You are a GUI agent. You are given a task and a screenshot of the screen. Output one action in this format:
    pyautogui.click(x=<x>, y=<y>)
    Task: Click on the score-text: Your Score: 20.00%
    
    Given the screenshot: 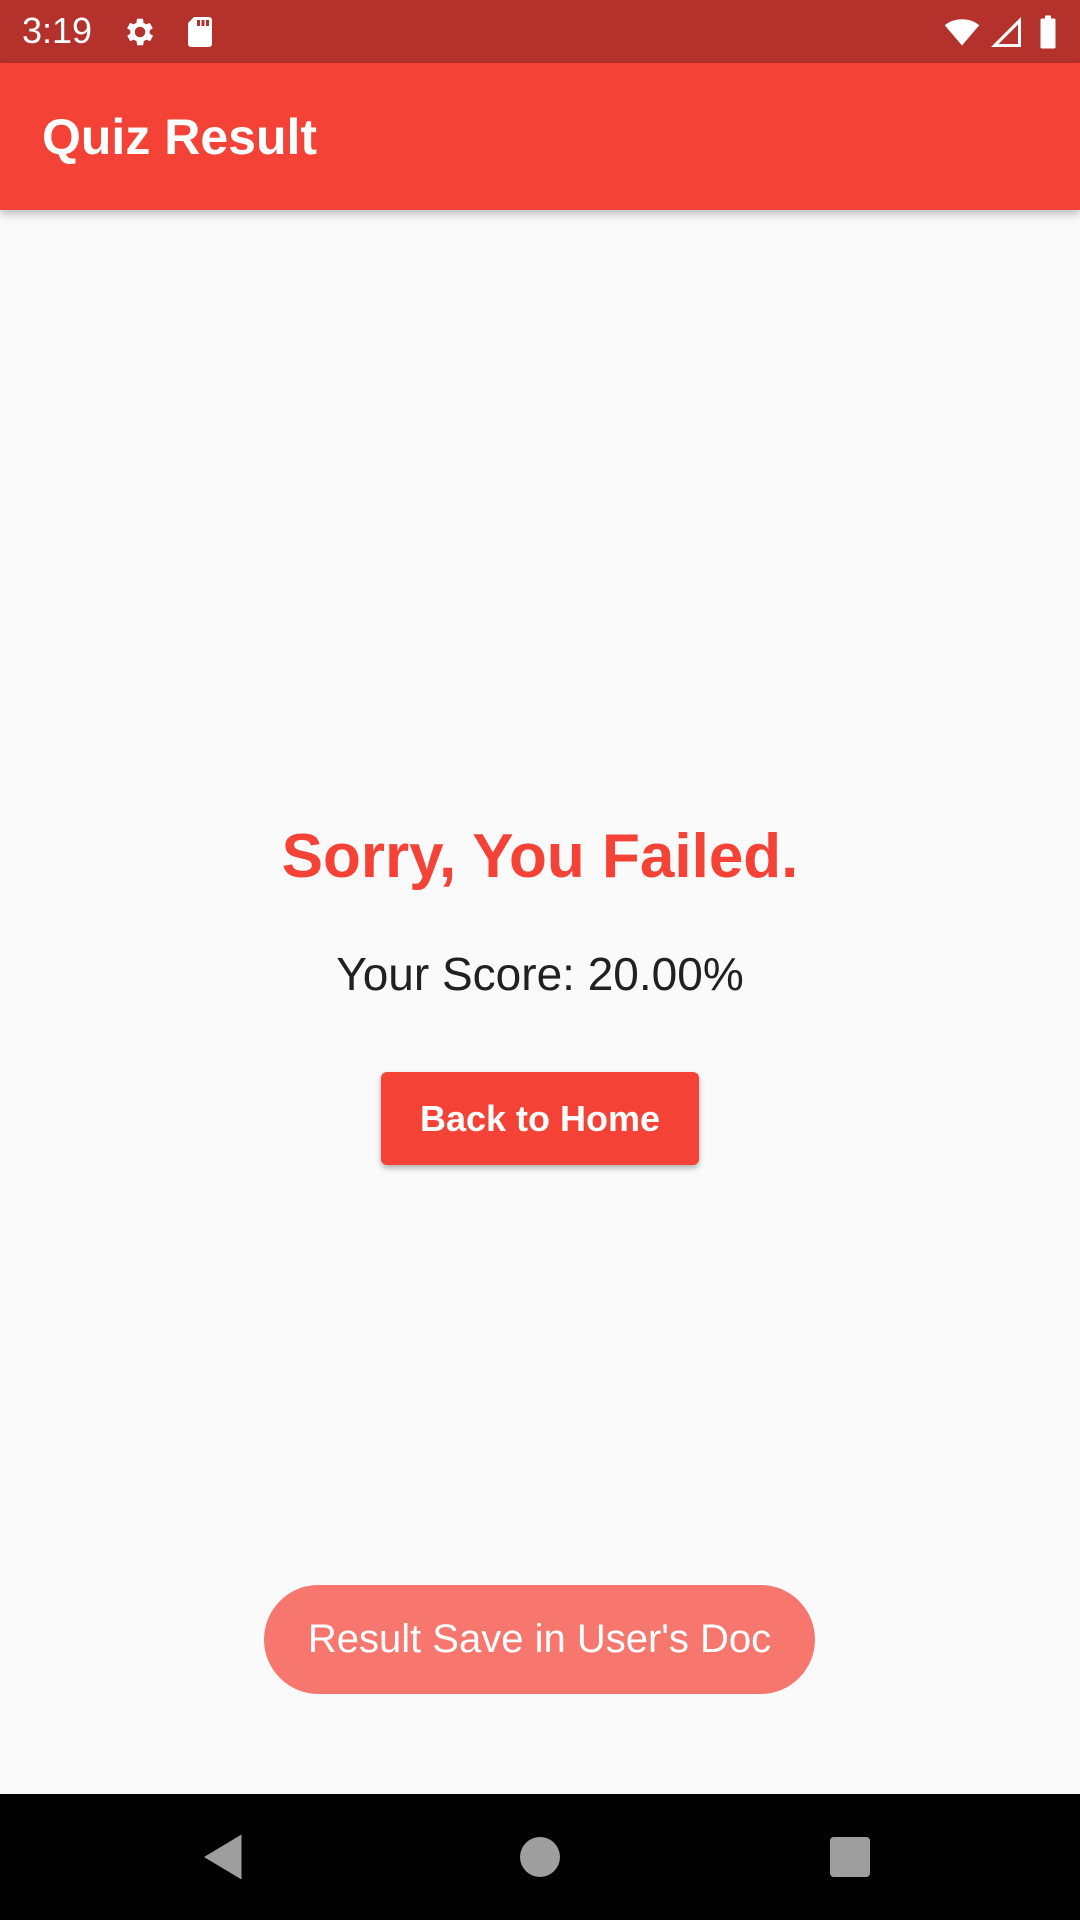 What is the action you would take?
    pyautogui.click(x=540, y=974)
    